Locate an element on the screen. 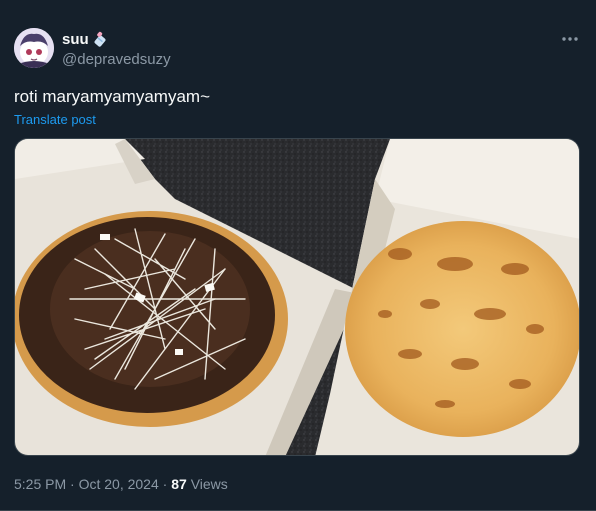 The image size is (596, 511). views-label: Views is located at coordinates (209, 484).